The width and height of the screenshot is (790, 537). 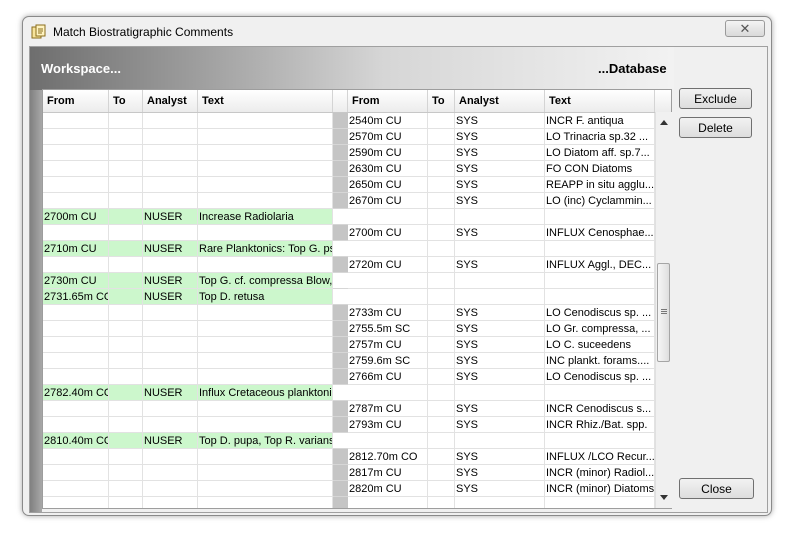 I want to click on db-cell: INCR F. antiqua, so click(x=600, y=121).